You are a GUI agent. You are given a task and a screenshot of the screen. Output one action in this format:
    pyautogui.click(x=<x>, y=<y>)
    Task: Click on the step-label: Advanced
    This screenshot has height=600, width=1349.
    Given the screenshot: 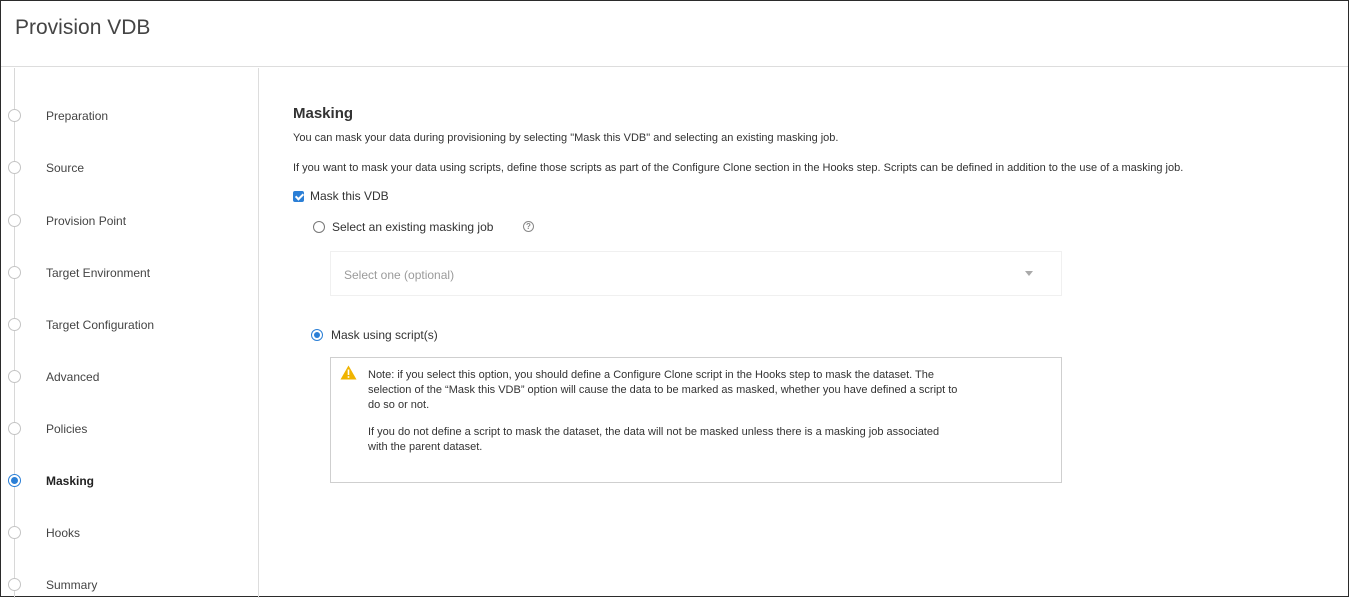 What is the action you would take?
    pyautogui.click(x=73, y=377)
    